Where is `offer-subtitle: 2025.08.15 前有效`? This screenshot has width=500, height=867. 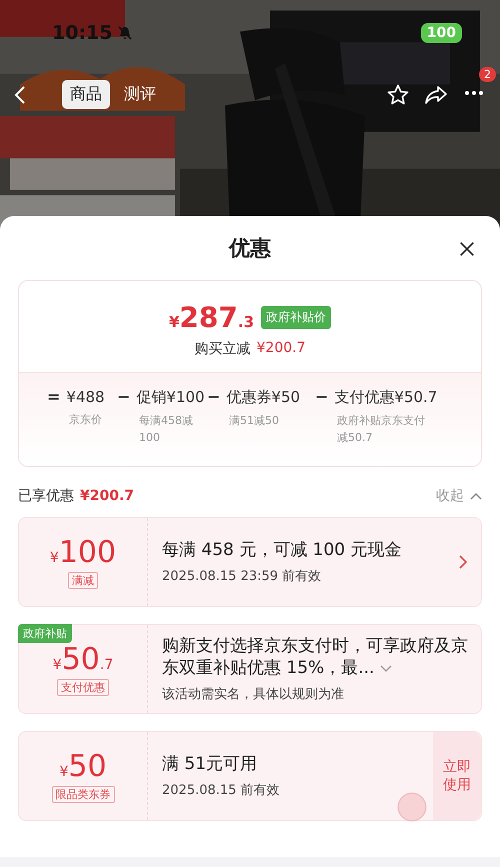
offer-subtitle: 2025.08.15 前有效 is located at coordinates (221, 791).